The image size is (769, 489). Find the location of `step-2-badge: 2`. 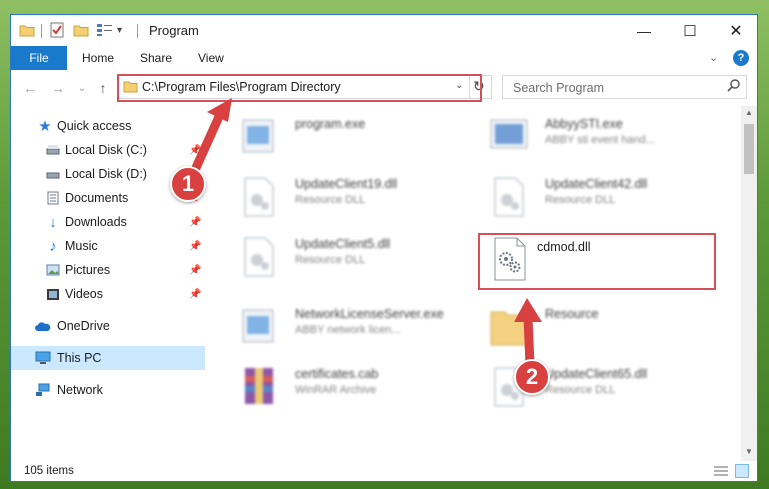

step-2-badge: 2 is located at coordinates (532, 377).